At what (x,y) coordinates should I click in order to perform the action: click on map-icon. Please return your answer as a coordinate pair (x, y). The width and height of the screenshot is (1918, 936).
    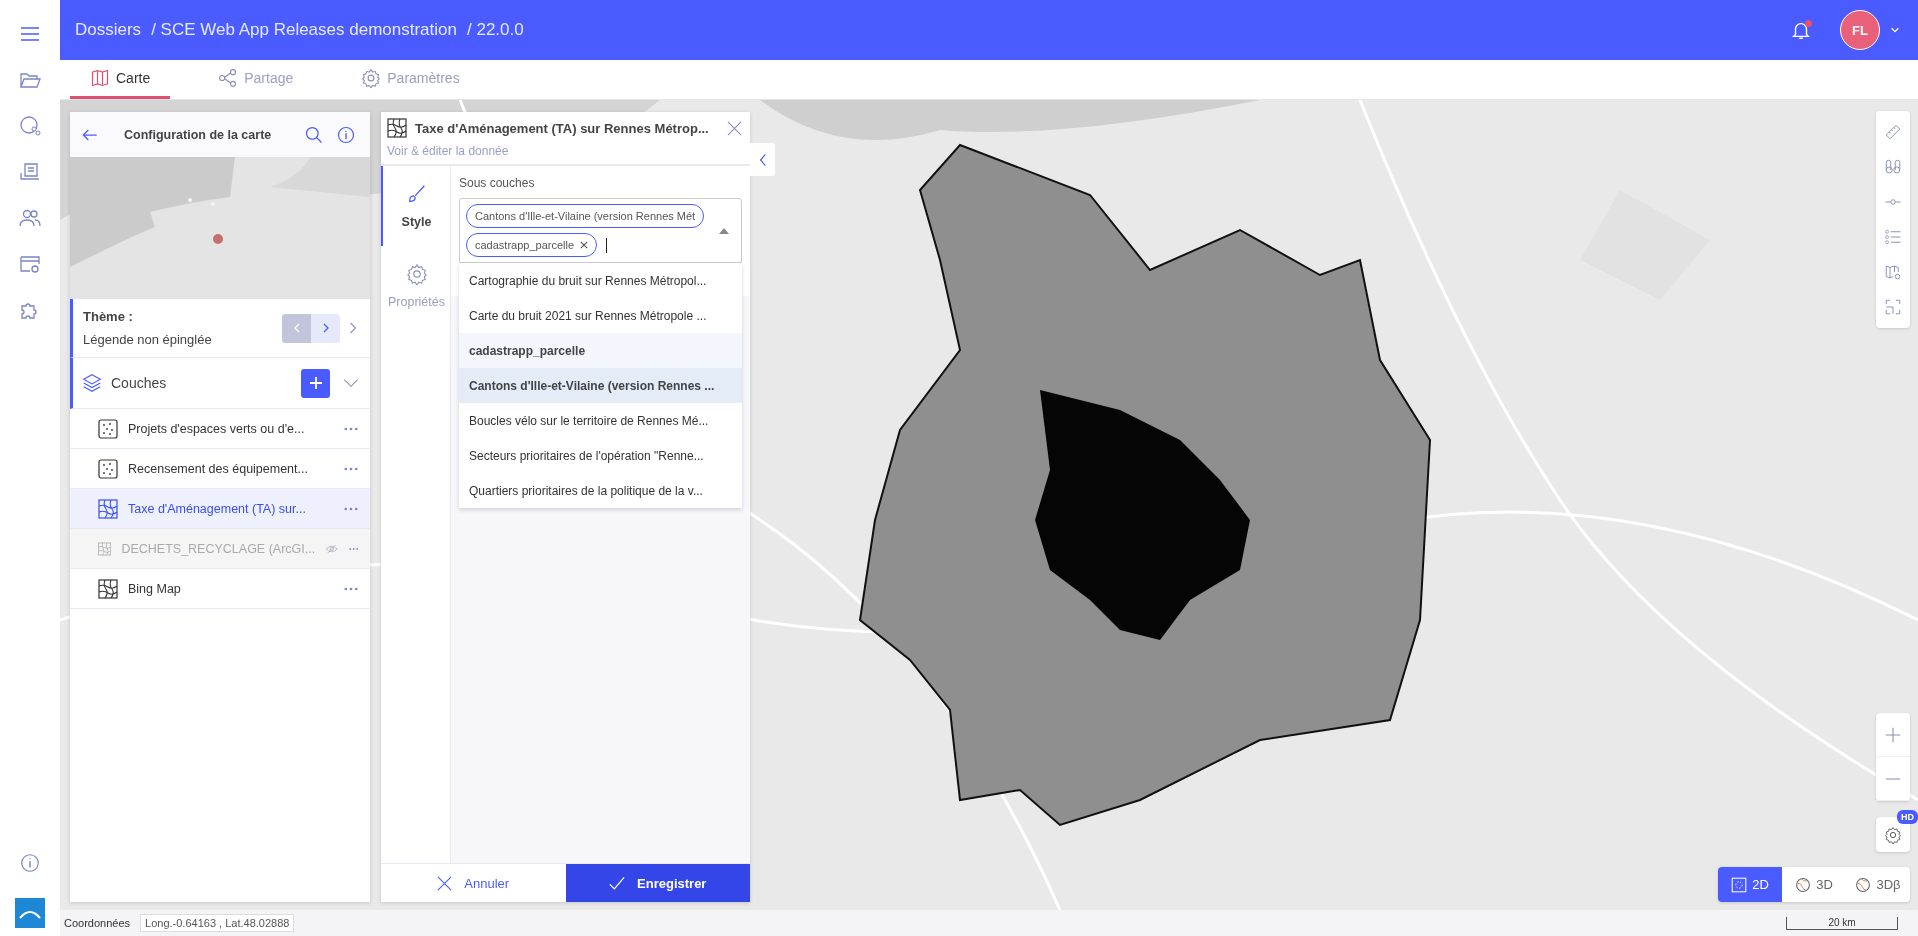
    Looking at the image, I should click on (100, 78).